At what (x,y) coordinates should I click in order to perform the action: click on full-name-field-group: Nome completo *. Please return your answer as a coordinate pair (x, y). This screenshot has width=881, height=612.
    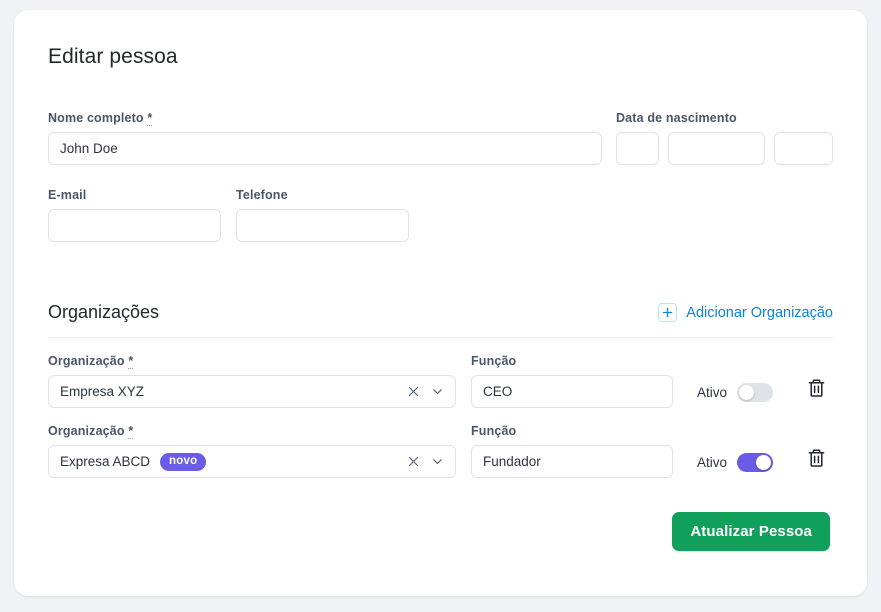
    Looking at the image, I should click on (325, 138).